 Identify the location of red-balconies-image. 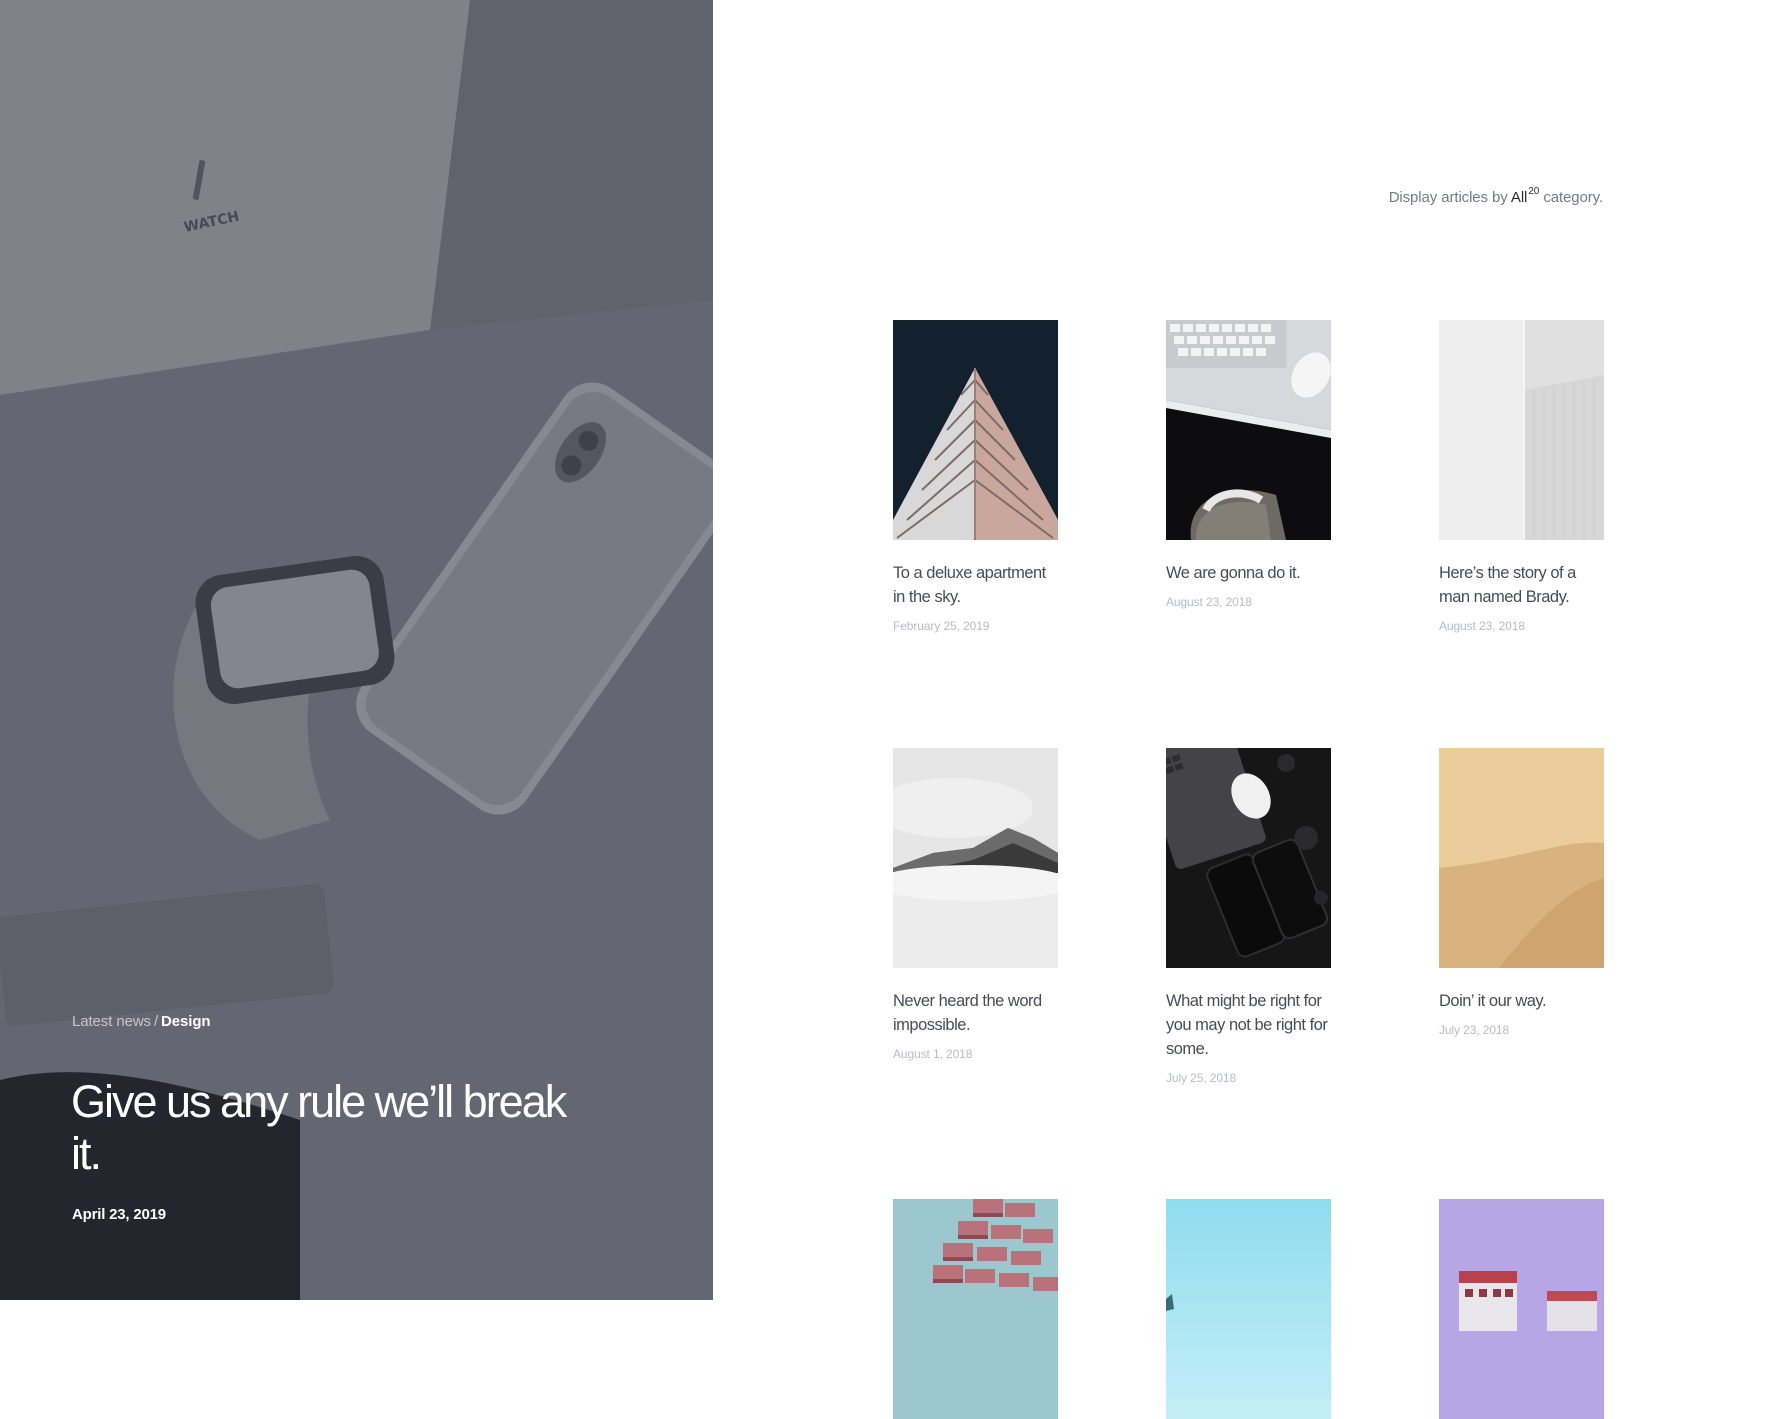
(975, 1309).